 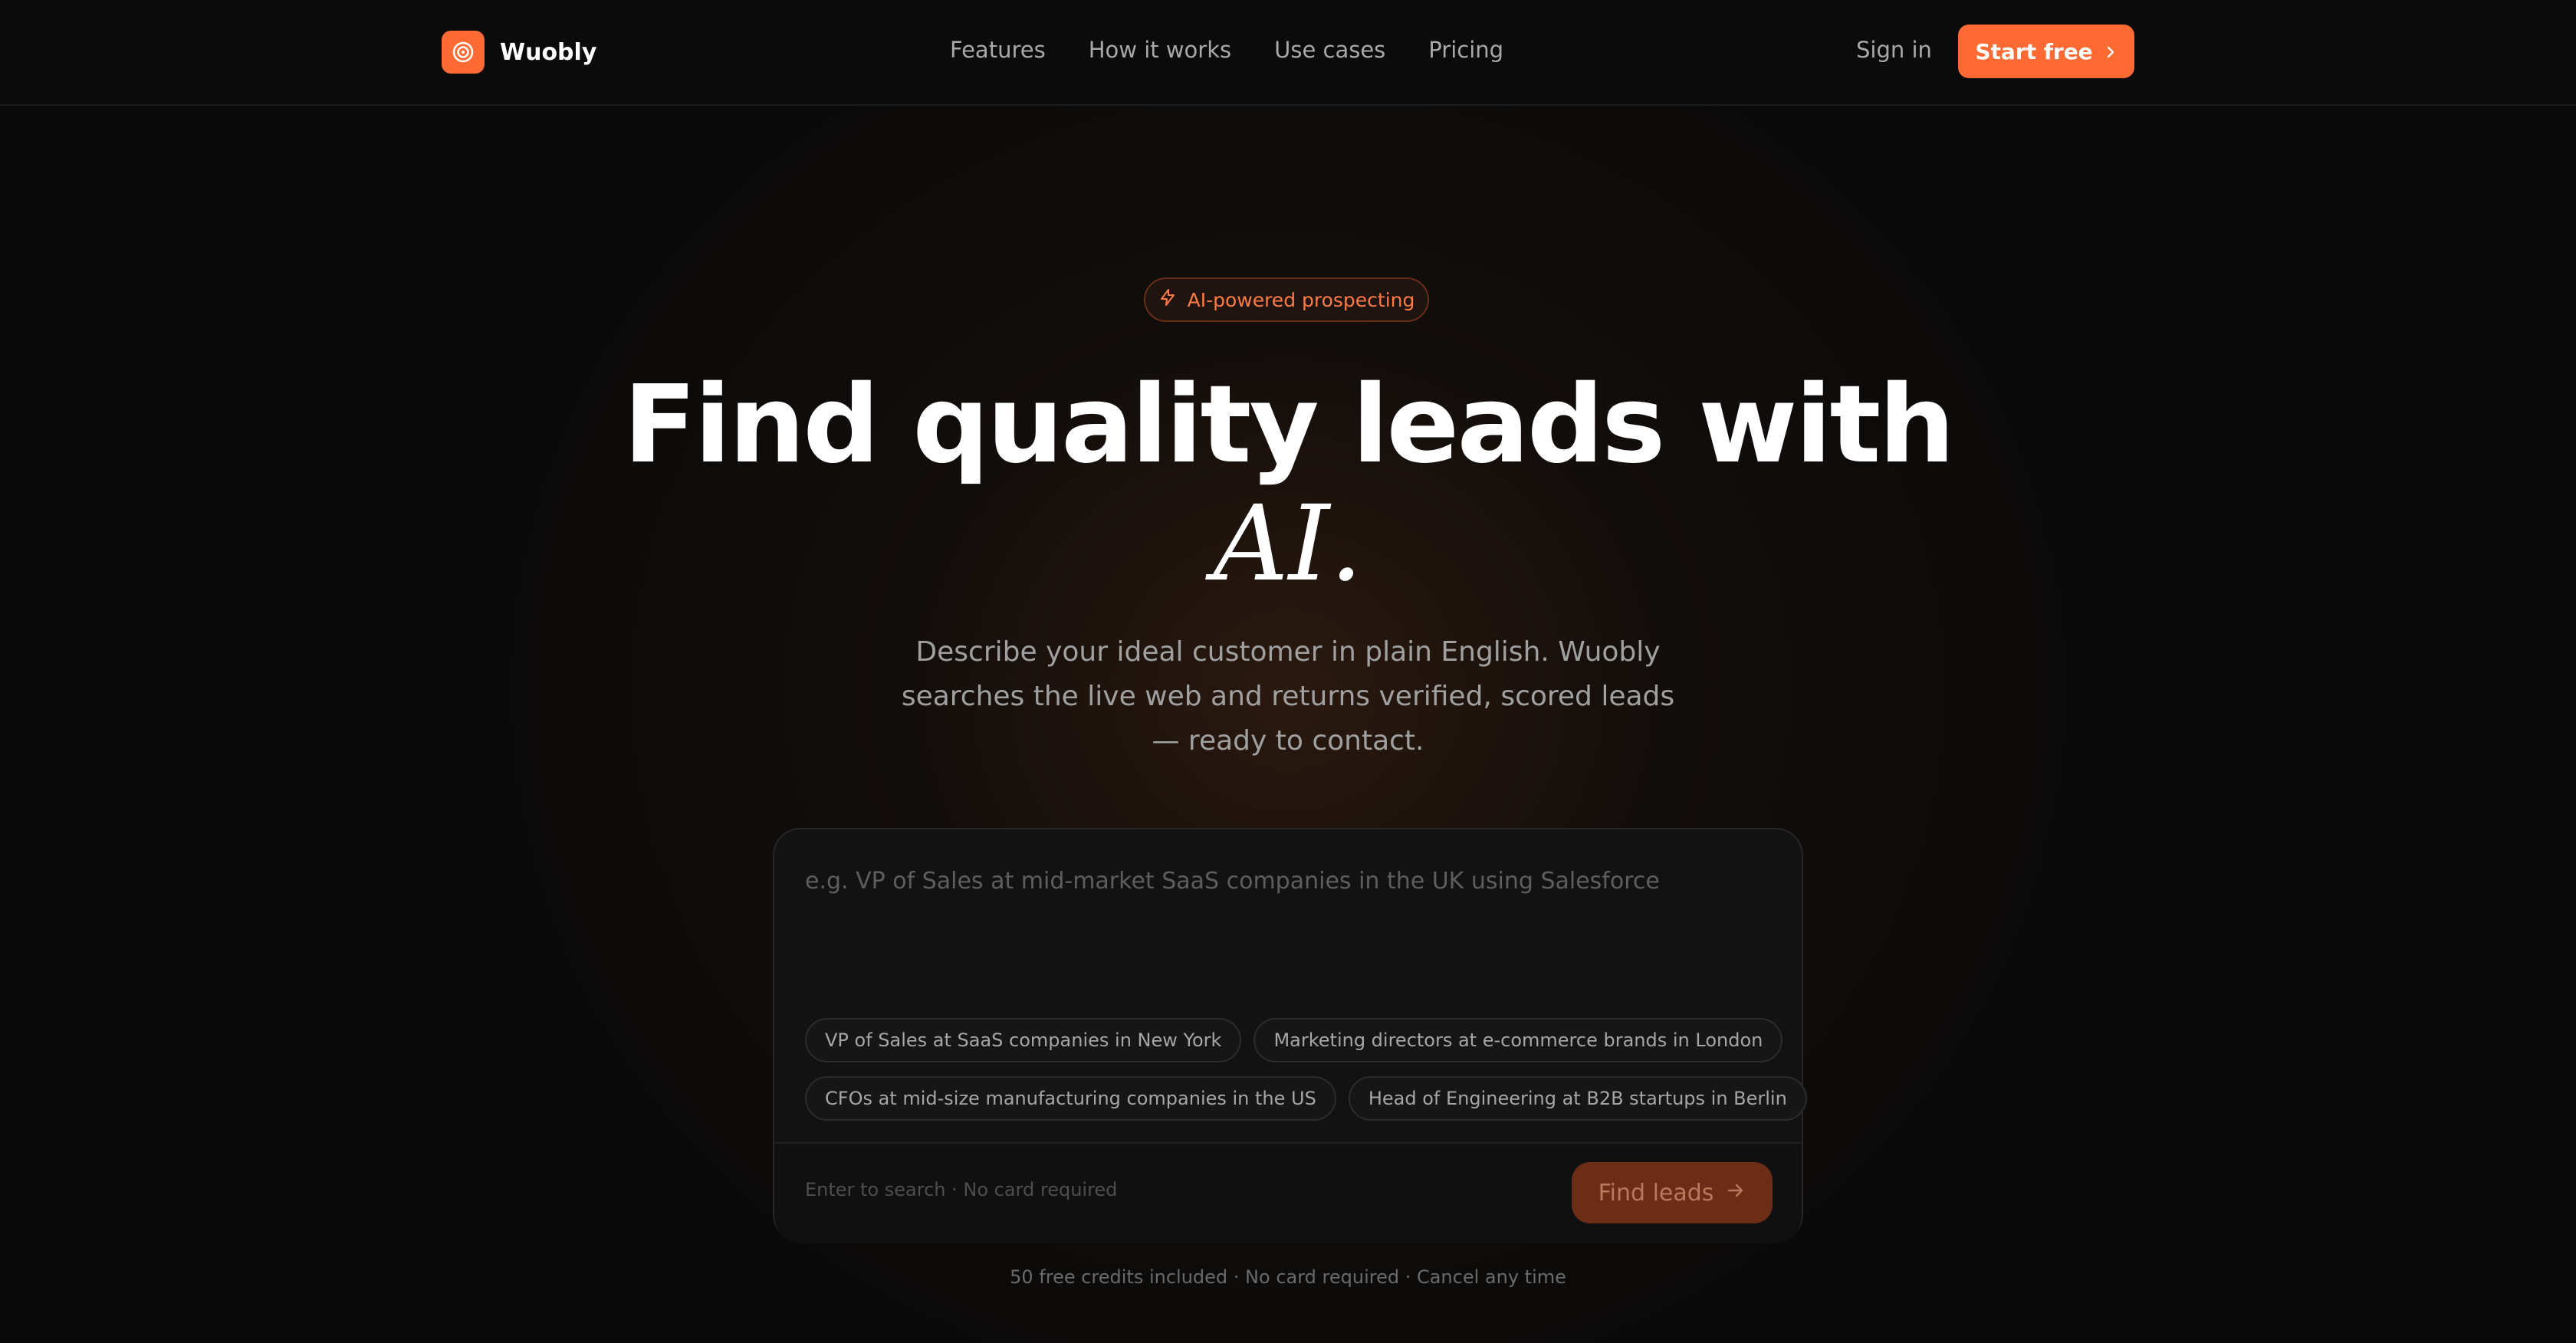 I want to click on chevron-right-icon, so click(x=2111, y=51).